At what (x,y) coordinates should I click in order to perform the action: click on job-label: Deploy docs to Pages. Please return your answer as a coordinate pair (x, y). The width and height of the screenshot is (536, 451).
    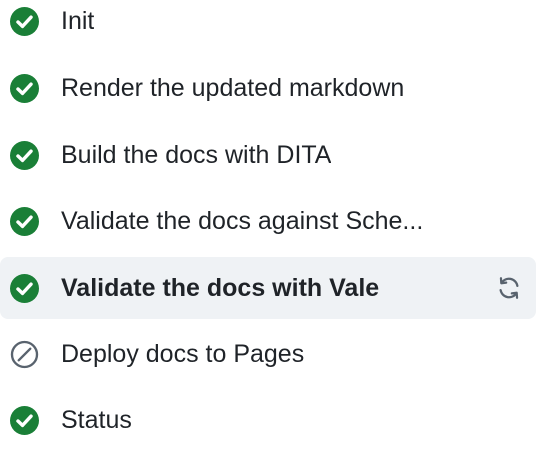
    Looking at the image, I should click on (183, 354).